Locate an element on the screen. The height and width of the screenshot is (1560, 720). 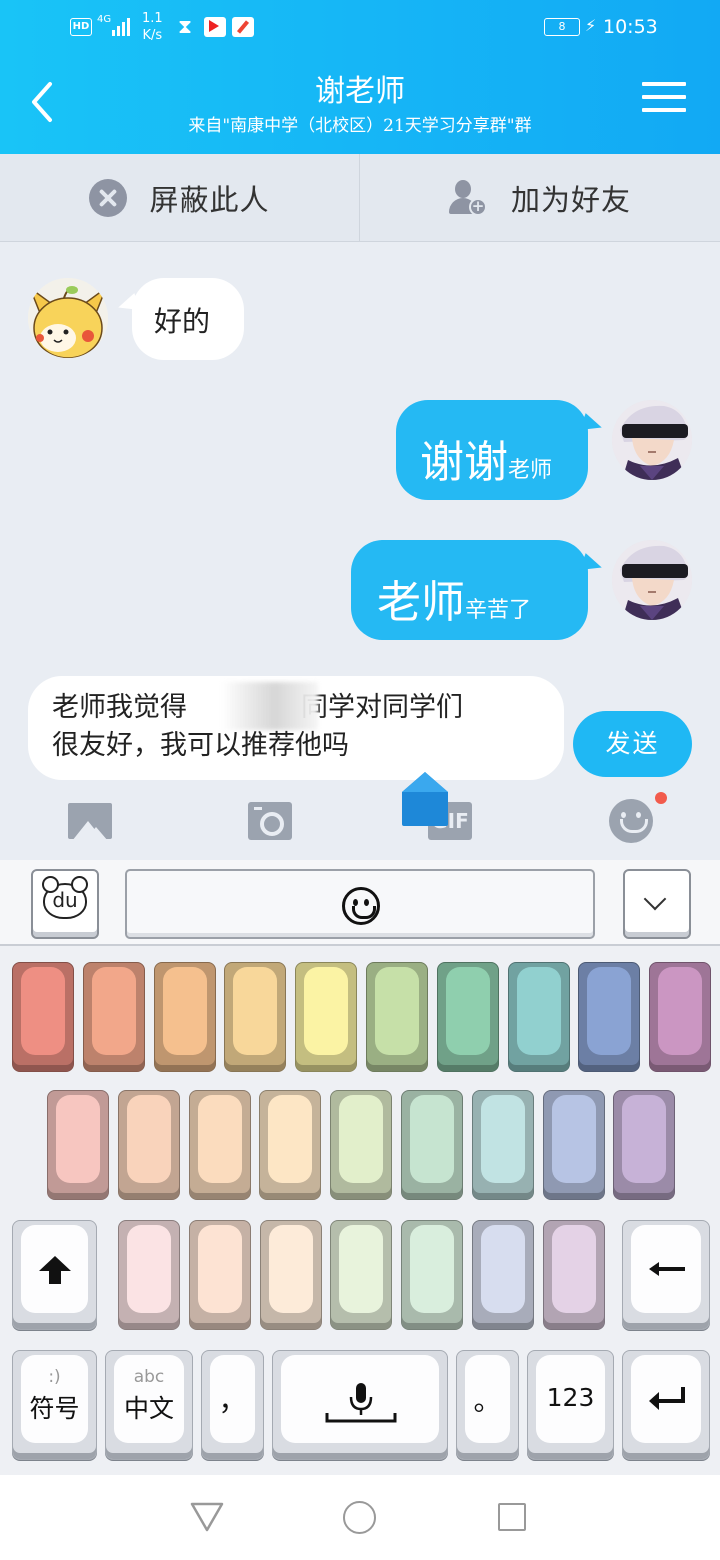
comma-label: ， is located at coordinates (232, 1400).